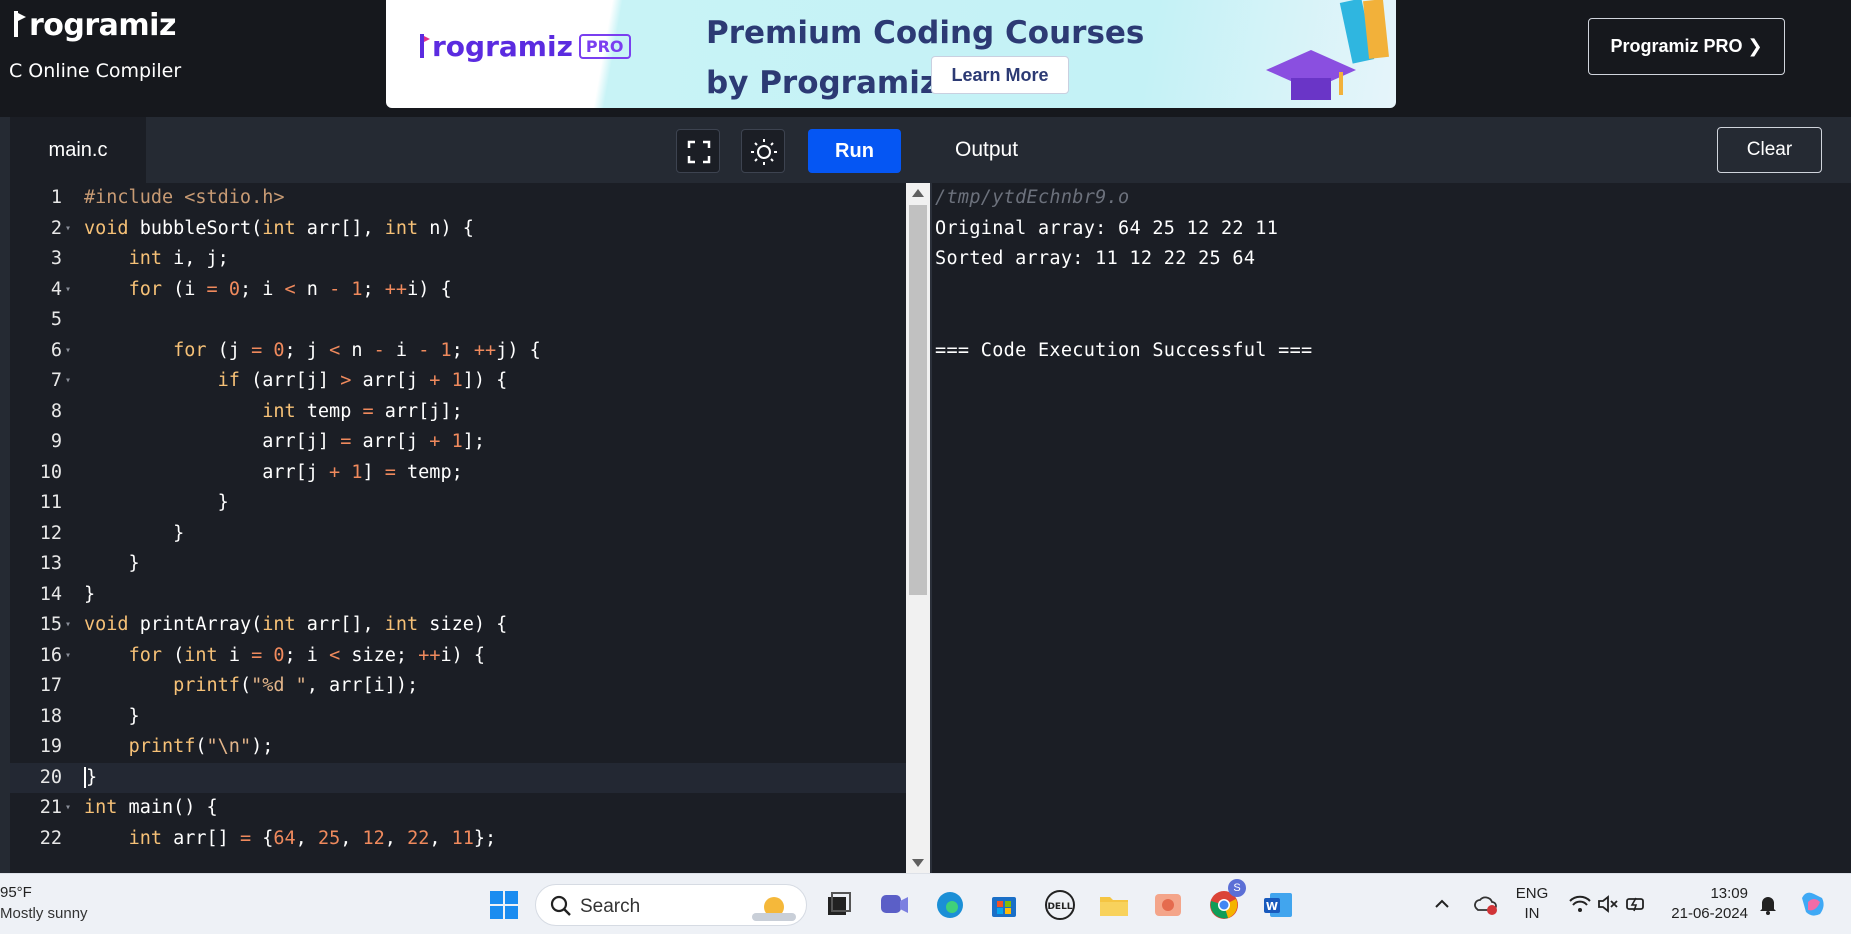  What do you see at coordinates (1686, 46) in the screenshot?
I see `programiz-pro-button: Programiz PRO ❯` at bounding box center [1686, 46].